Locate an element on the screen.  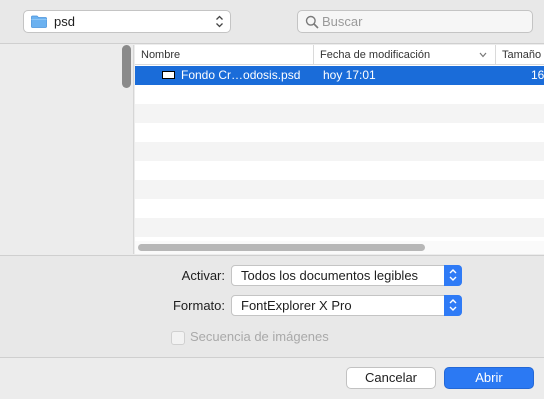
column-name-label: Nombre is located at coordinates (161, 55).